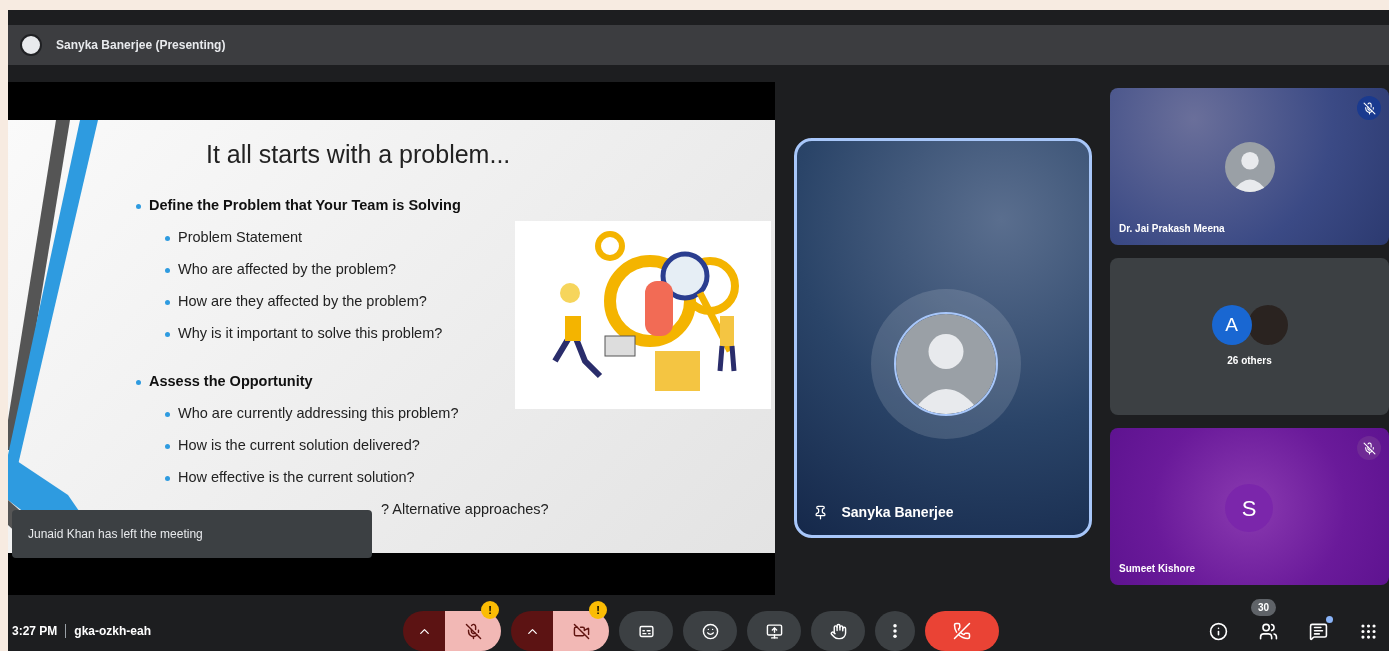 The height and width of the screenshot is (651, 1389). I want to click on chat-icon, so click(1318, 631).